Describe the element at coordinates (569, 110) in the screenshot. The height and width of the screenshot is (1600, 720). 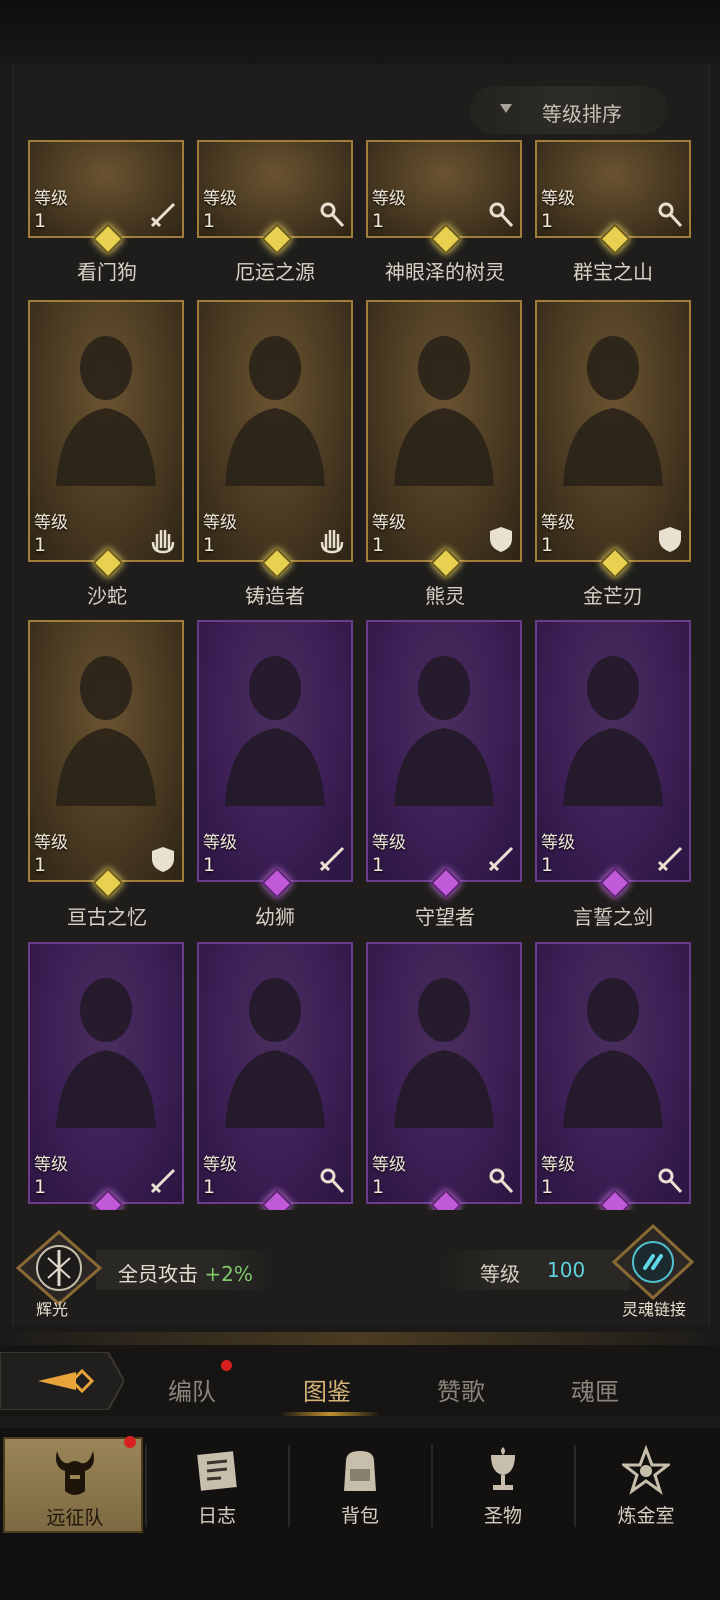
I see `sort-by-level-button: 等级排序` at that location.